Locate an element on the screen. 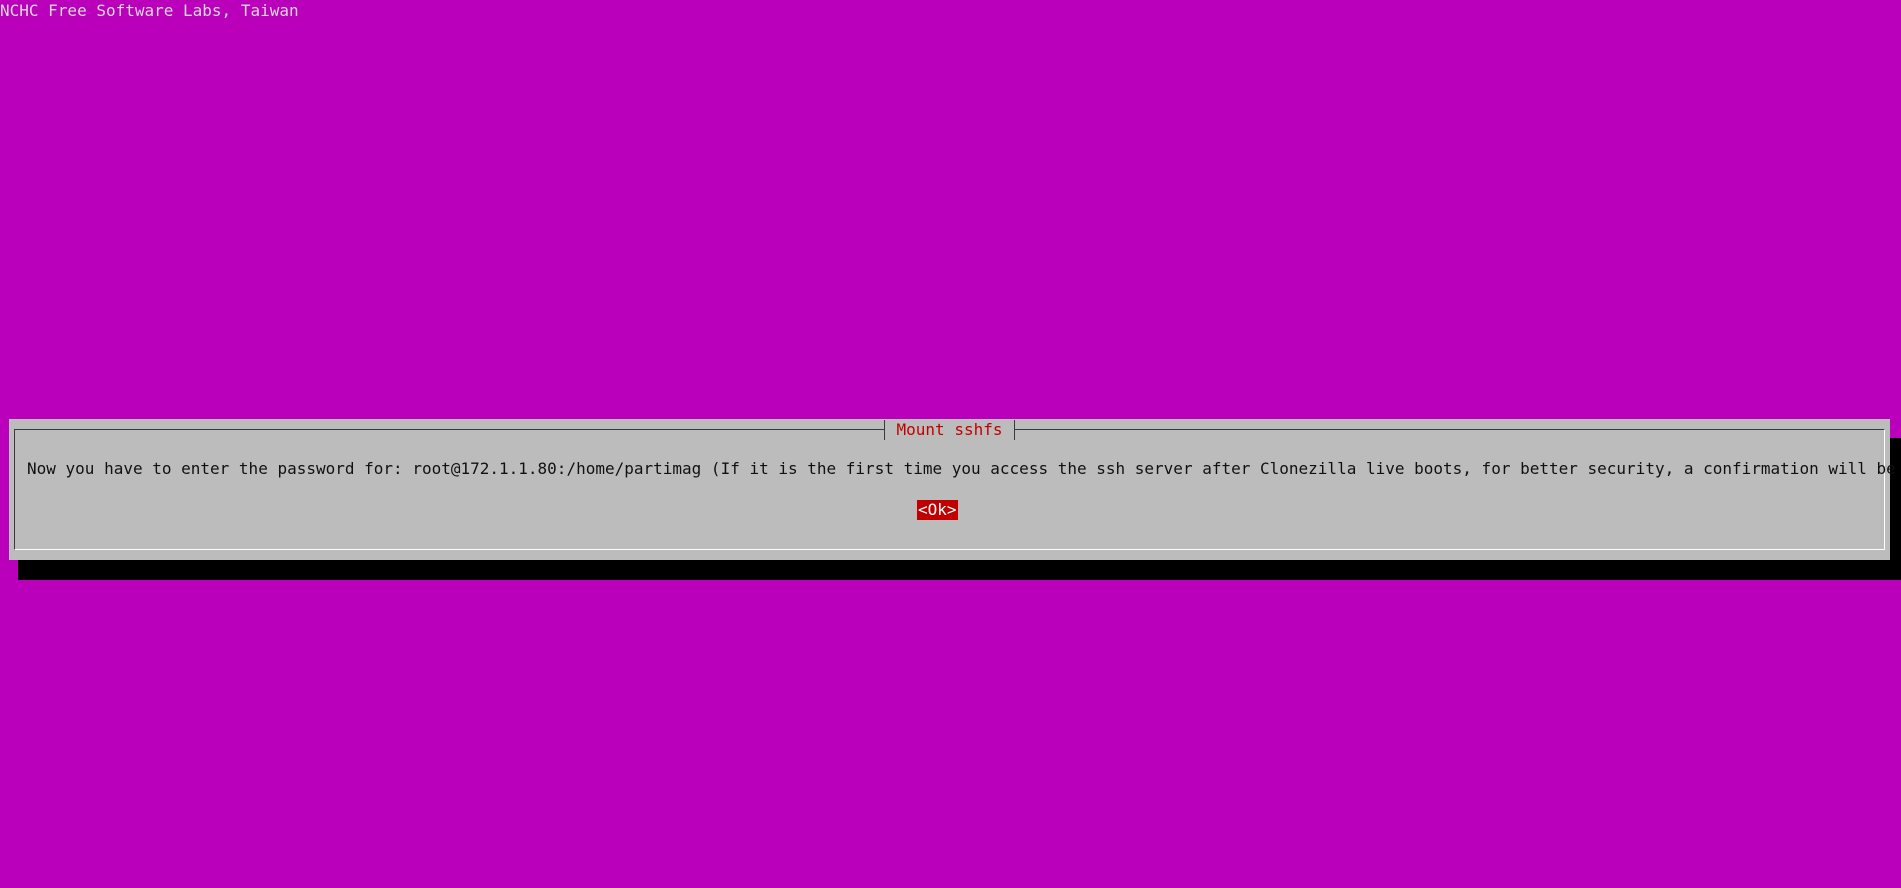 Image resolution: width=1901 pixels, height=888 pixels. ok-button: <Ok> is located at coordinates (937, 510).